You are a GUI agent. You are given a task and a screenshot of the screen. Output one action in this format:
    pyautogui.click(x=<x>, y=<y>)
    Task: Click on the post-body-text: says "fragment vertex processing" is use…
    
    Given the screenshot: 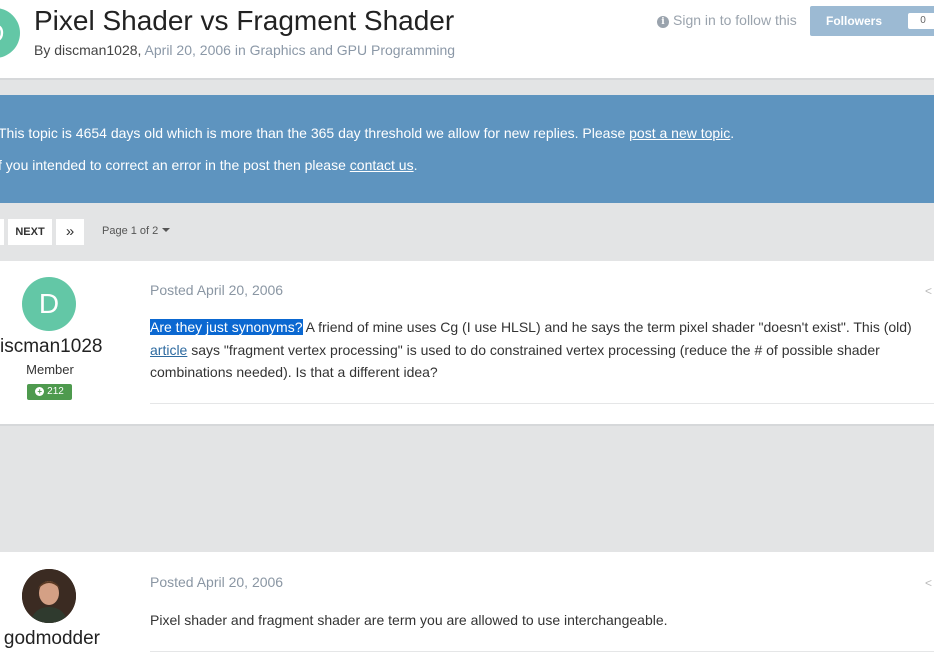 What is the action you would take?
    pyautogui.click(x=533, y=349)
    